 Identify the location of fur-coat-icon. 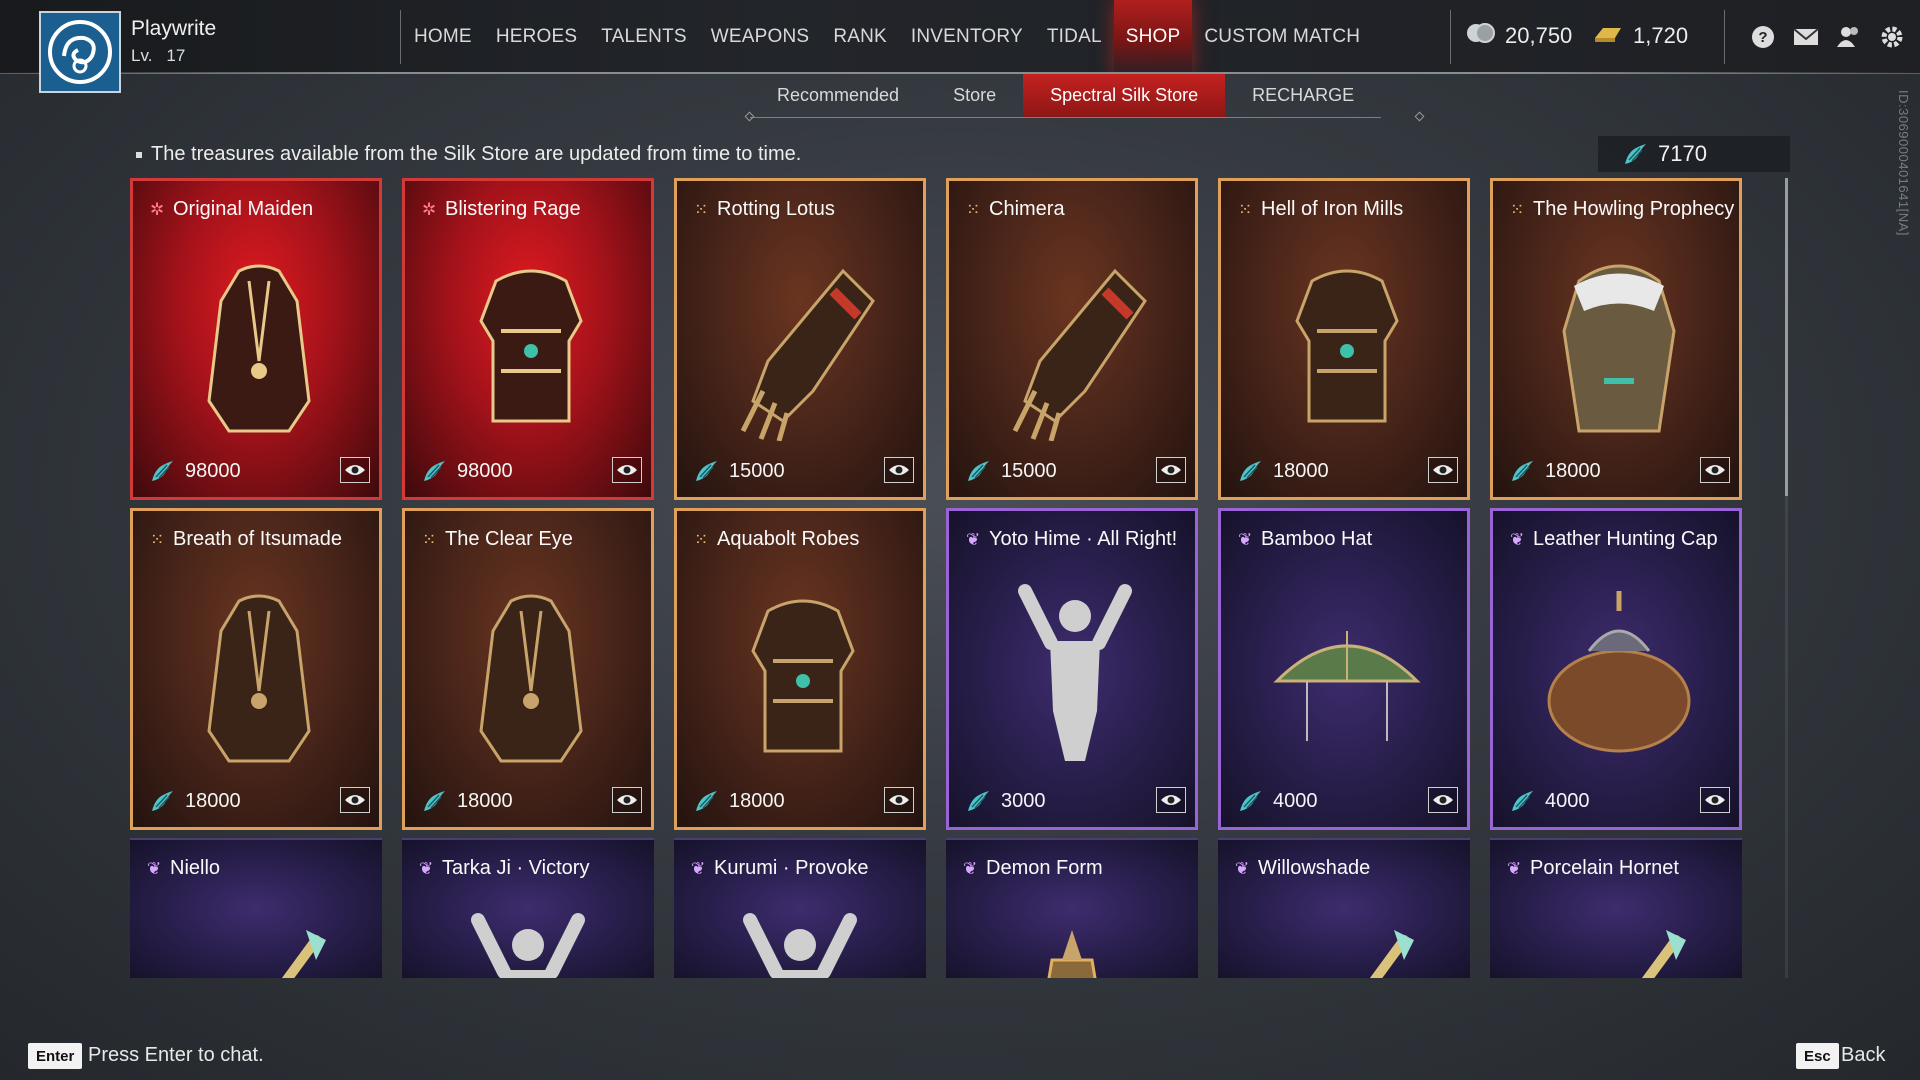
(1619, 348).